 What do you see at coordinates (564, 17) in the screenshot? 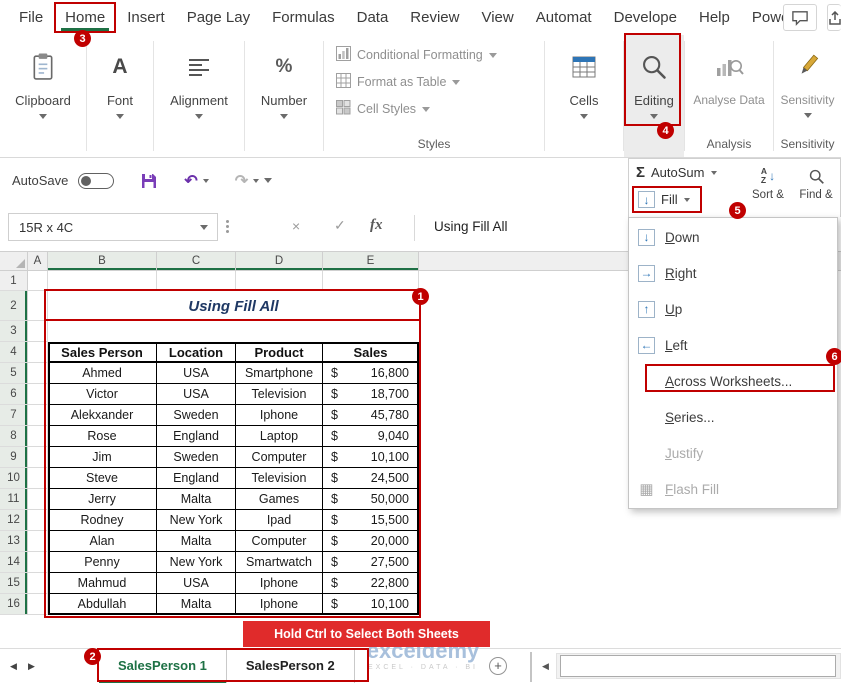
I see `ribbon-tab-automat: Automat` at bounding box center [564, 17].